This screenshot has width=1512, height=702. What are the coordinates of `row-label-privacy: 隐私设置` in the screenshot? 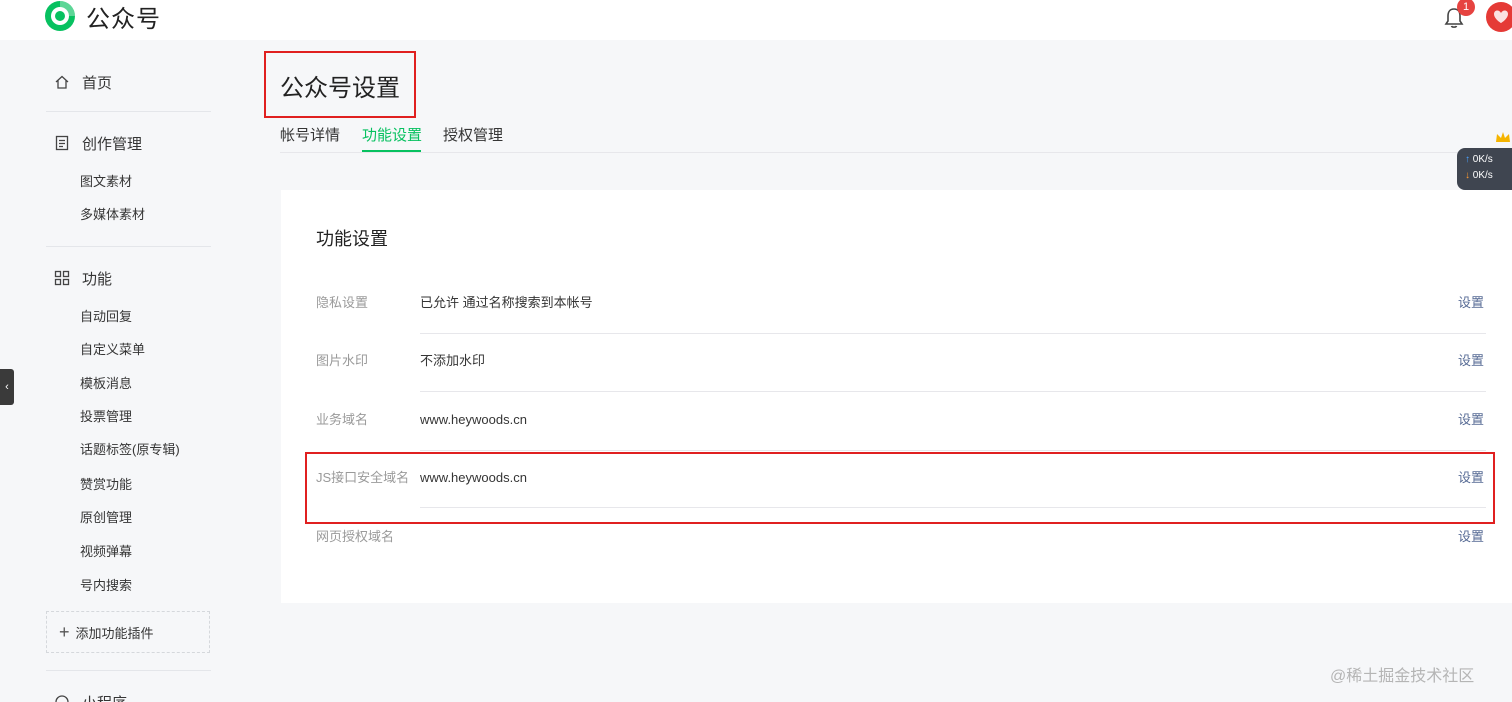 It's located at (342, 302).